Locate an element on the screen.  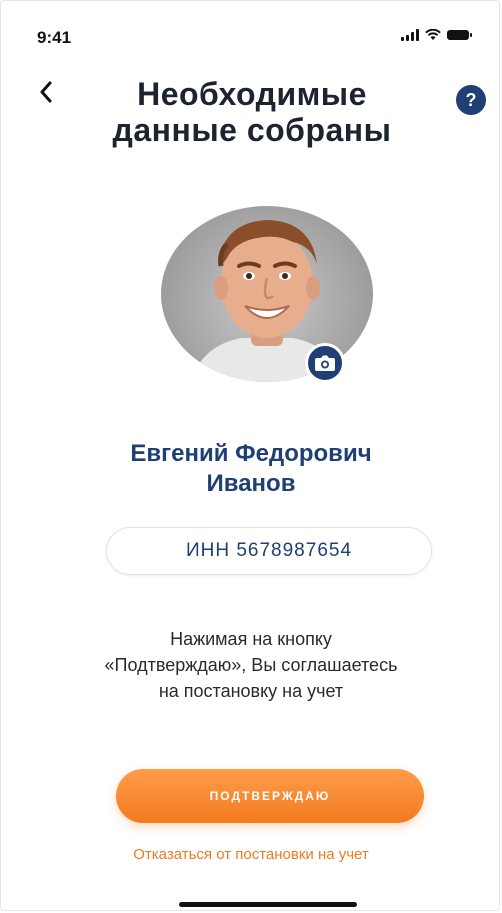
change-photo-button is located at coordinates (325, 363).